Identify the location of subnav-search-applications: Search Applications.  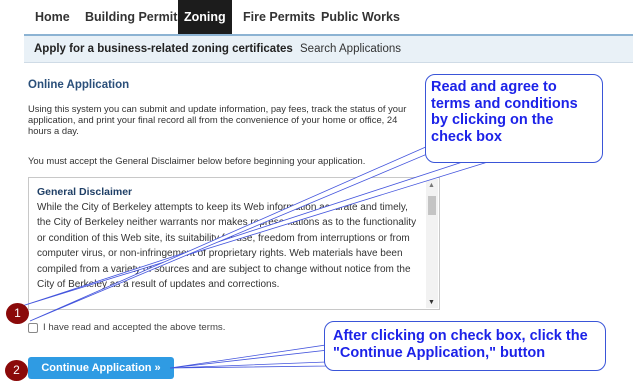
(350, 49).